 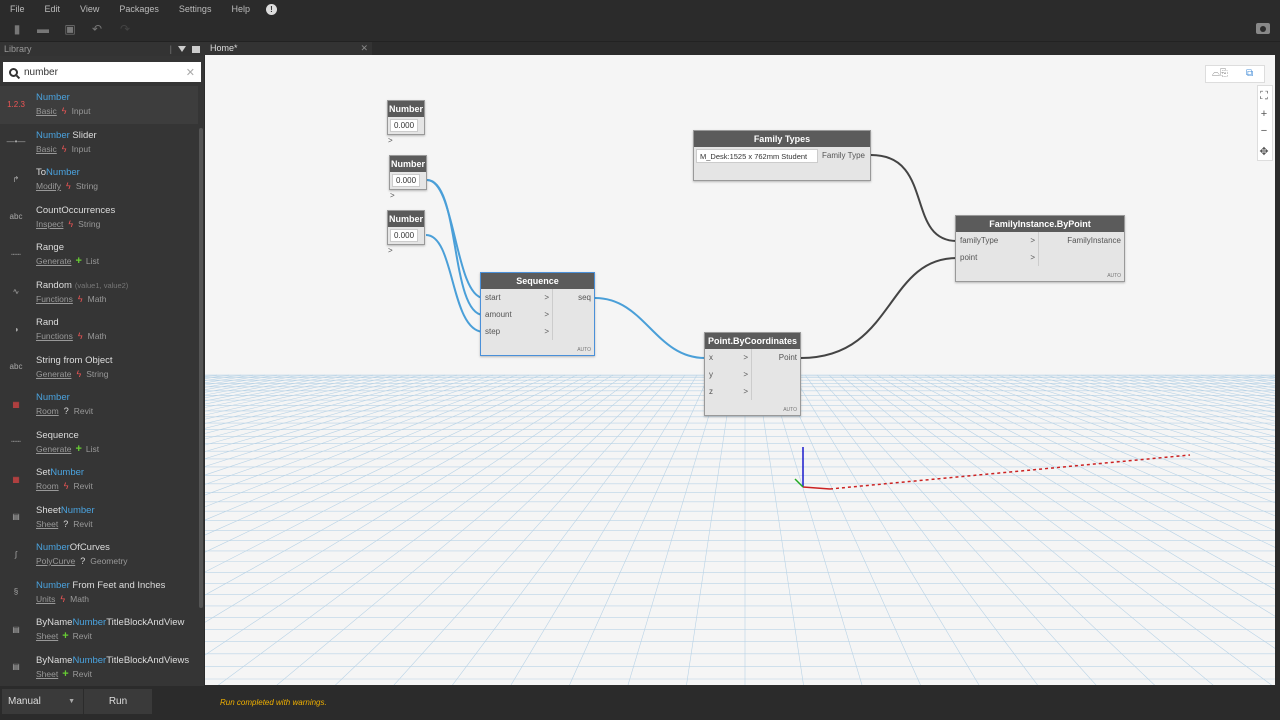 What do you see at coordinates (17, 29) in the screenshot?
I see `new-file-icon: ▮` at bounding box center [17, 29].